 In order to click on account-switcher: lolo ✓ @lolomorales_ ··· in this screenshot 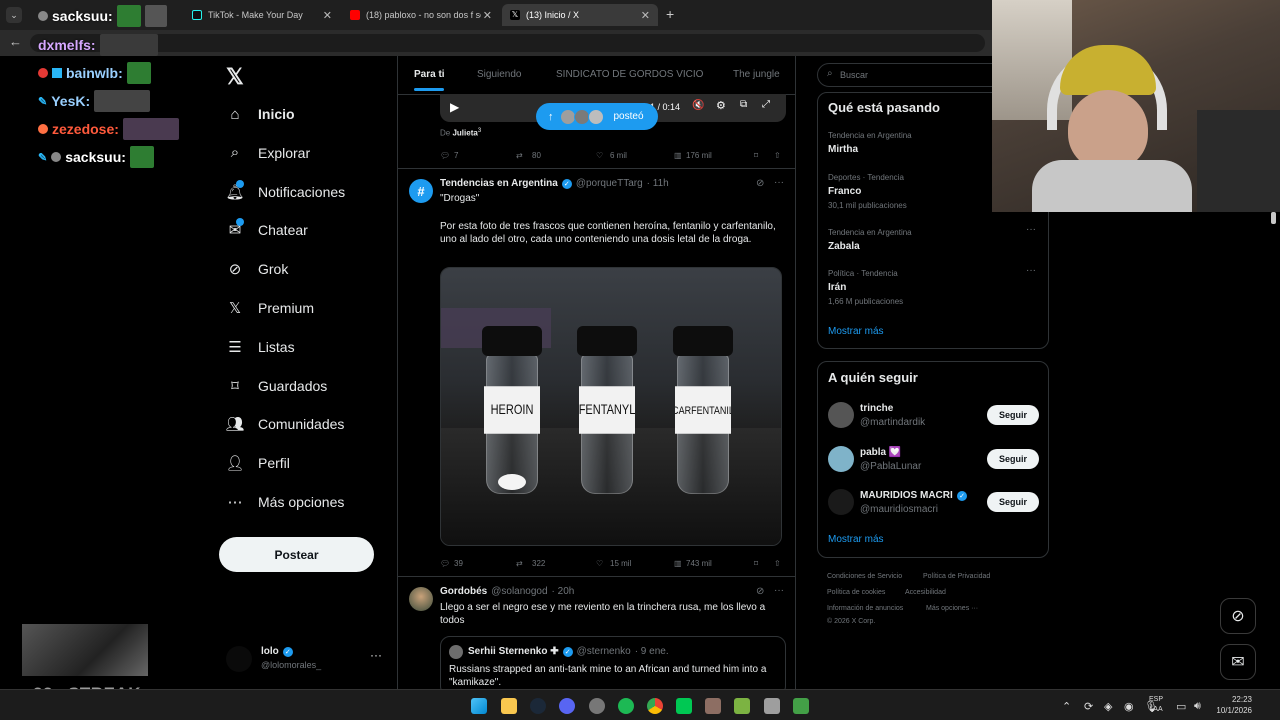, I will do `click(306, 660)`.